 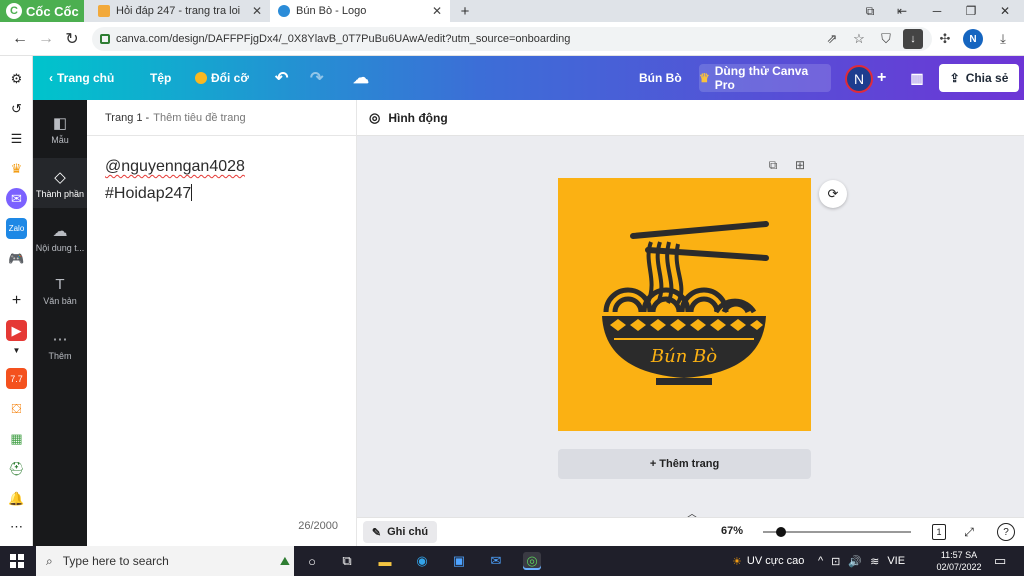 I want to click on fullscreen-icon: ⤢, so click(x=969, y=532).